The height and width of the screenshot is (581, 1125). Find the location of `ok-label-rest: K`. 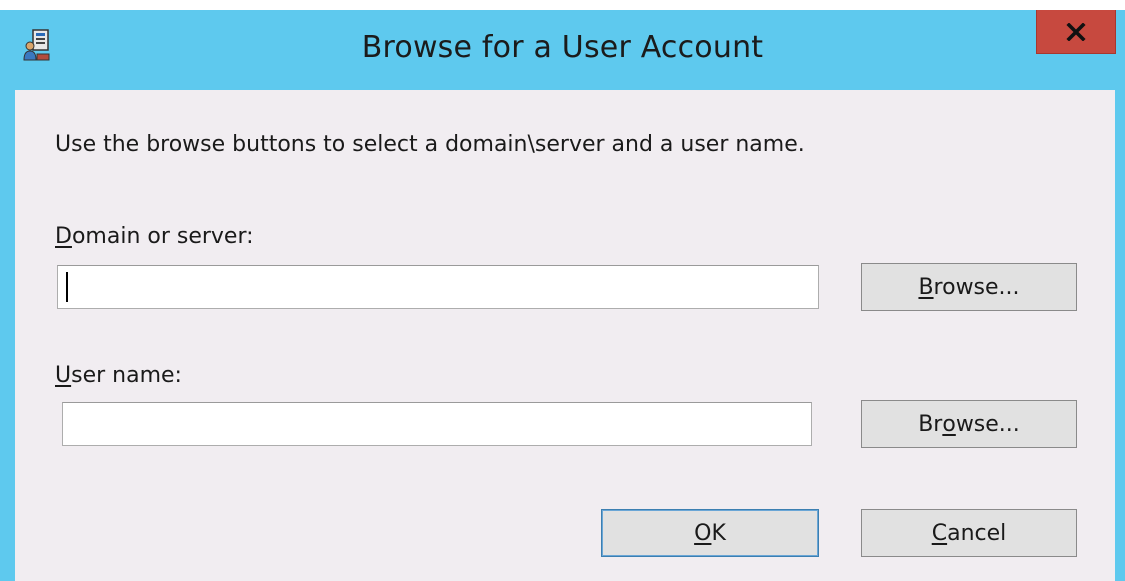

ok-label-rest: K is located at coordinates (718, 533).